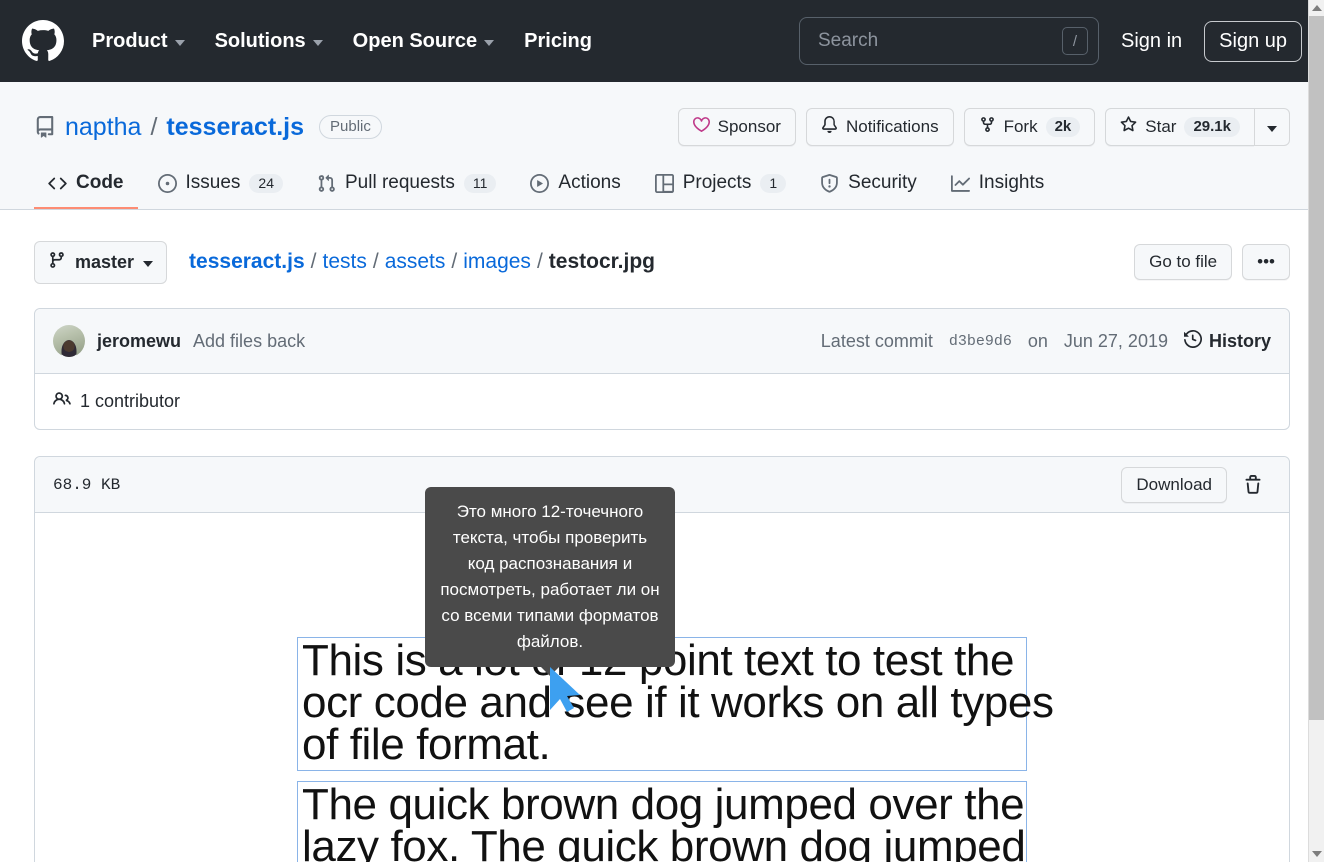 The image size is (1340, 862). Describe the element at coordinates (773, 183) in the screenshot. I see `tab-count: 1` at that location.